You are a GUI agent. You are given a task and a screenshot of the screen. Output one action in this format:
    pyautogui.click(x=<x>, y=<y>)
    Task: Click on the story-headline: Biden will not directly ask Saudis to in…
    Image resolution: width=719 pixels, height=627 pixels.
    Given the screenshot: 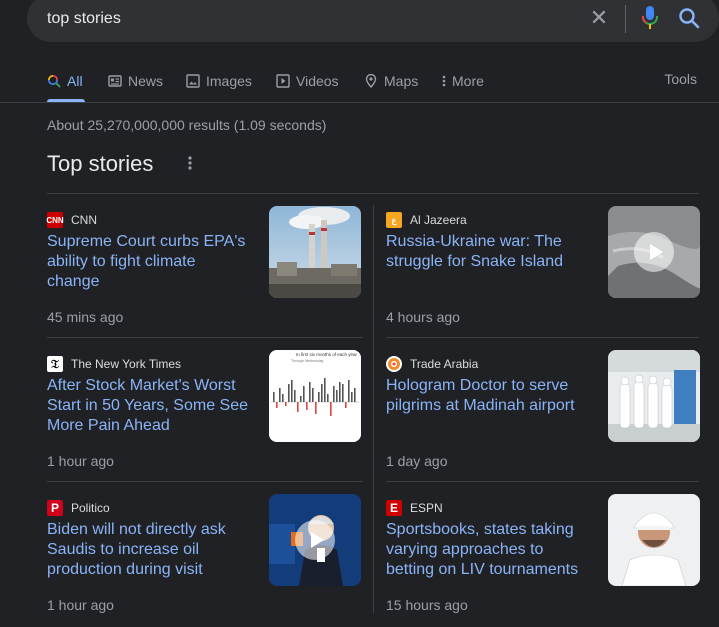 What is the action you would take?
    pyautogui.click(x=149, y=550)
    